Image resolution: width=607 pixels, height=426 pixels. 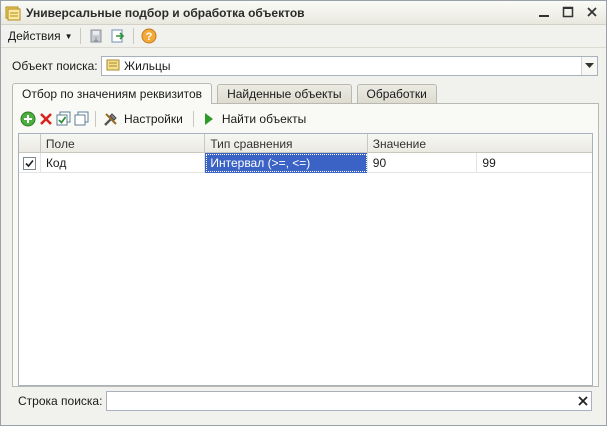 I want to click on run-icon, so click(x=209, y=119).